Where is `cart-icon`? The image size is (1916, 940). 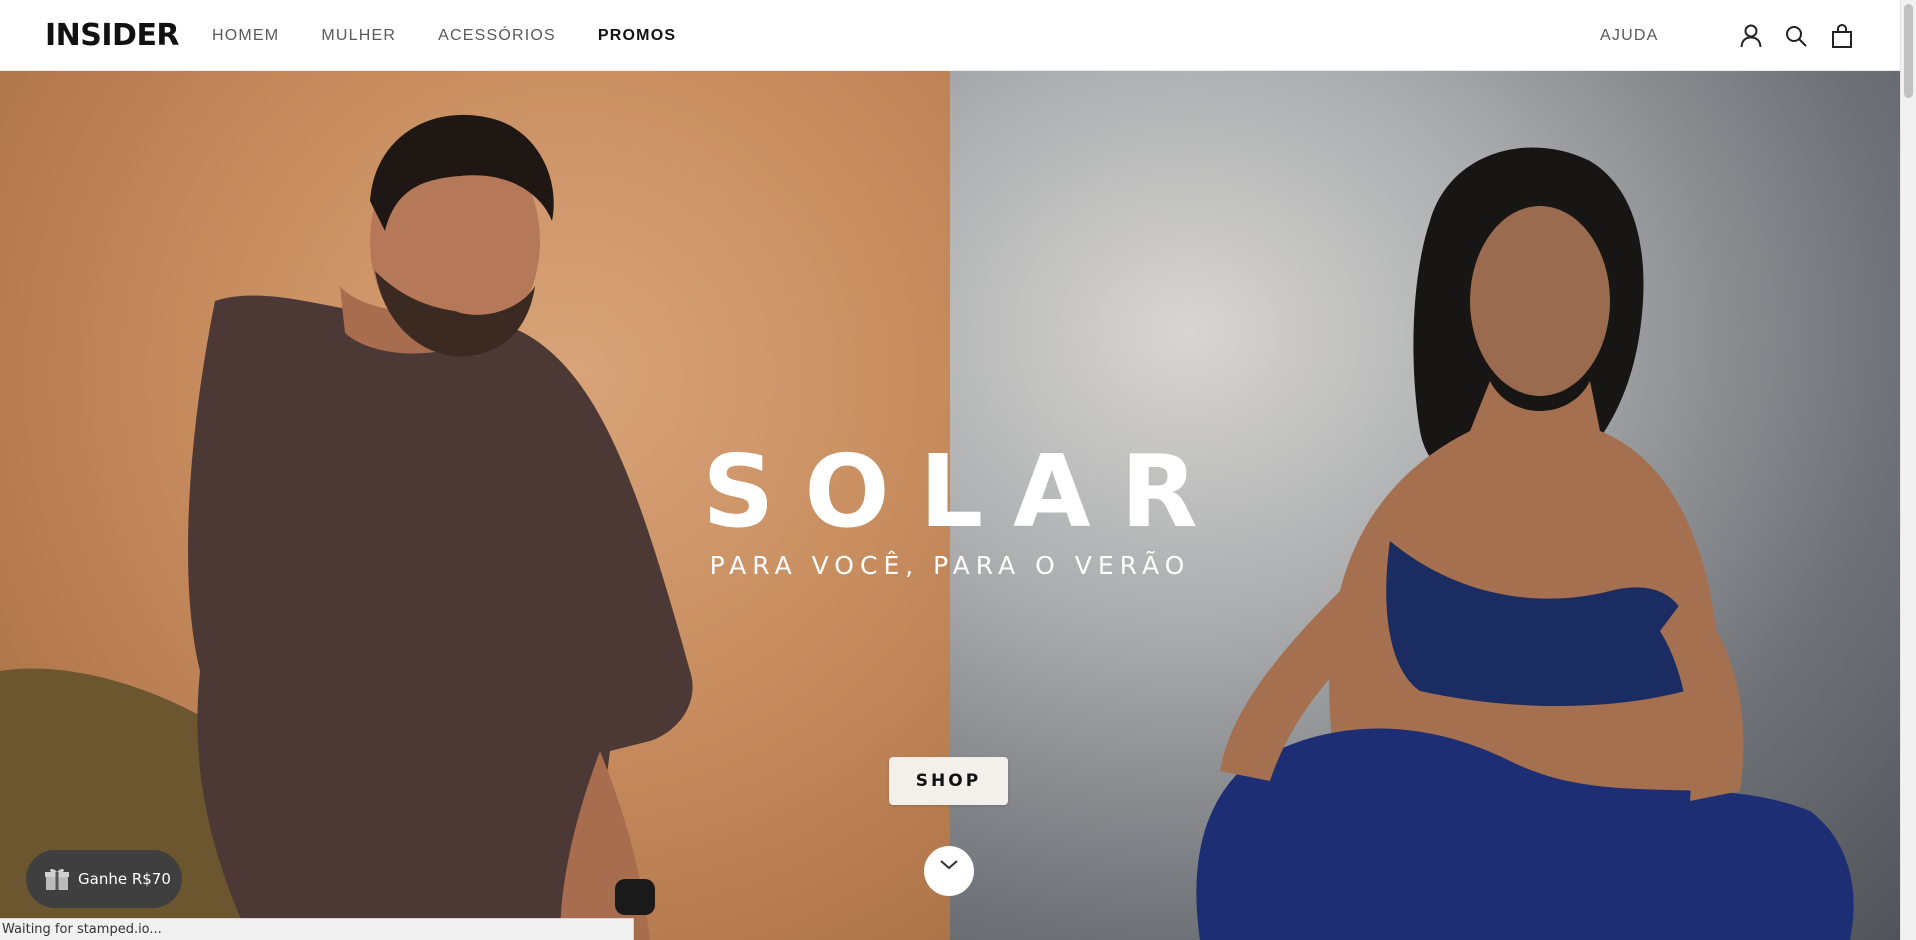 cart-icon is located at coordinates (1842, 36).